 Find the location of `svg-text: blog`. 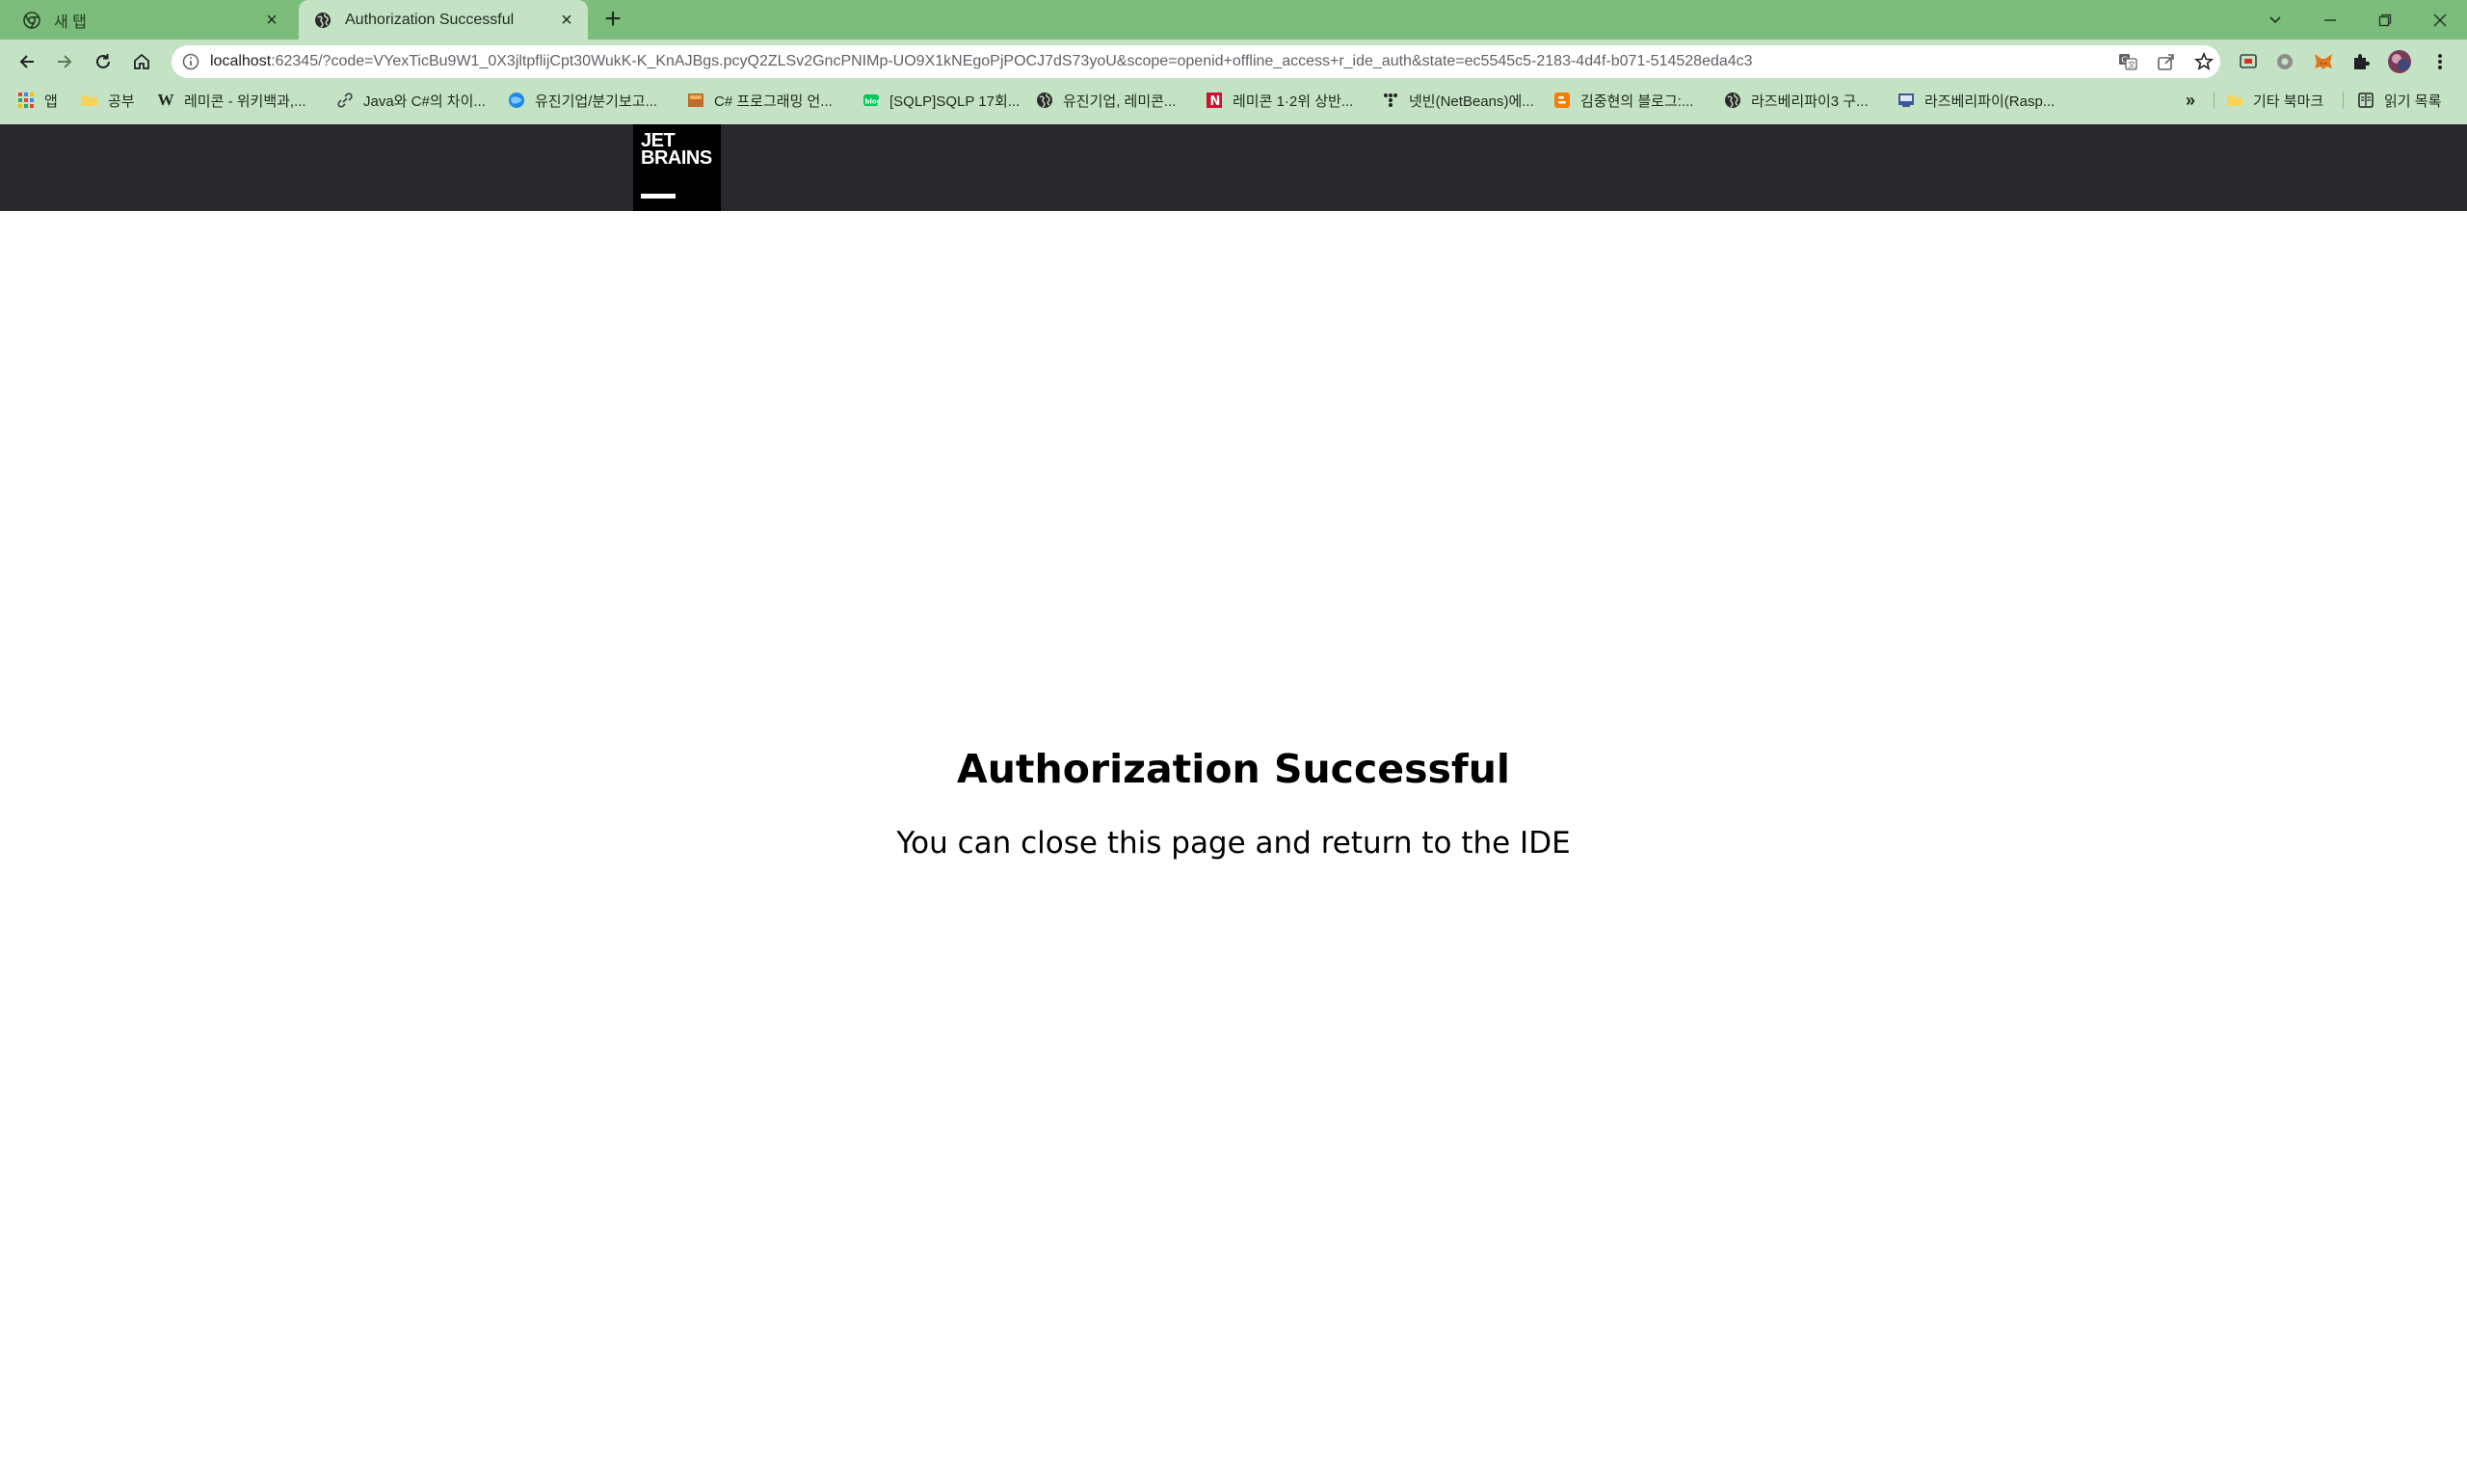

svg-text: blog is located at coordinates (873, 102).